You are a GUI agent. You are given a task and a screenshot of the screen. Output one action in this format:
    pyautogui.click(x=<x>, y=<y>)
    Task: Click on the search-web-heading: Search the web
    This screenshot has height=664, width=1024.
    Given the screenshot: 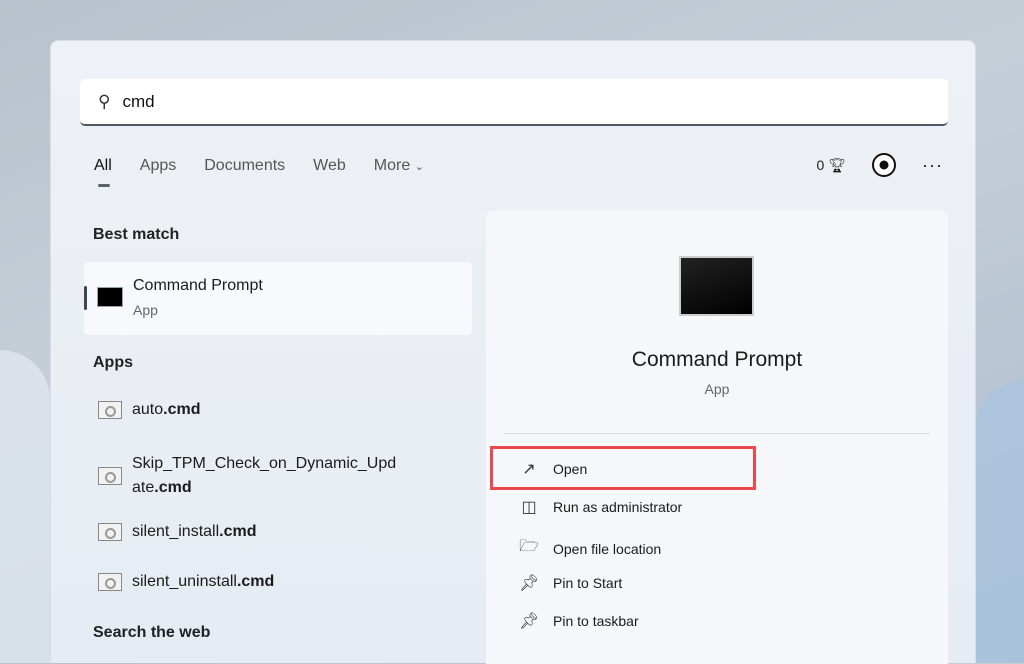 What is the action you would take?
    pyautogui.click(x=152, y=632)
    